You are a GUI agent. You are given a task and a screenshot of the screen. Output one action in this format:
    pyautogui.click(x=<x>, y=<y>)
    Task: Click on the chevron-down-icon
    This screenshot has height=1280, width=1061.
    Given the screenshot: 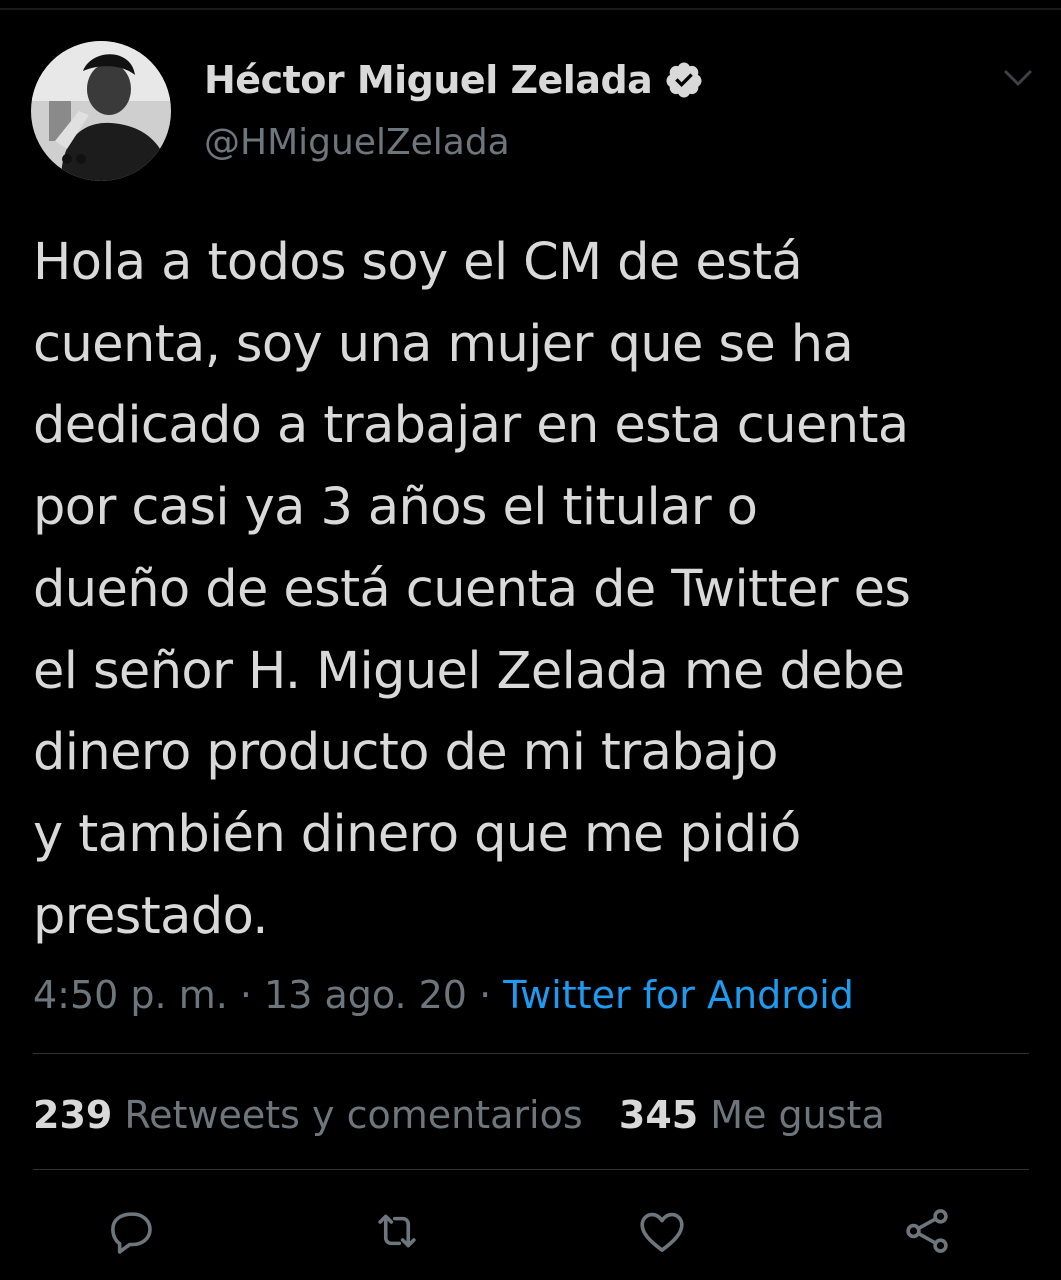 What is the action you would take?
    pyautogui.click(x=1018, y=79)
    